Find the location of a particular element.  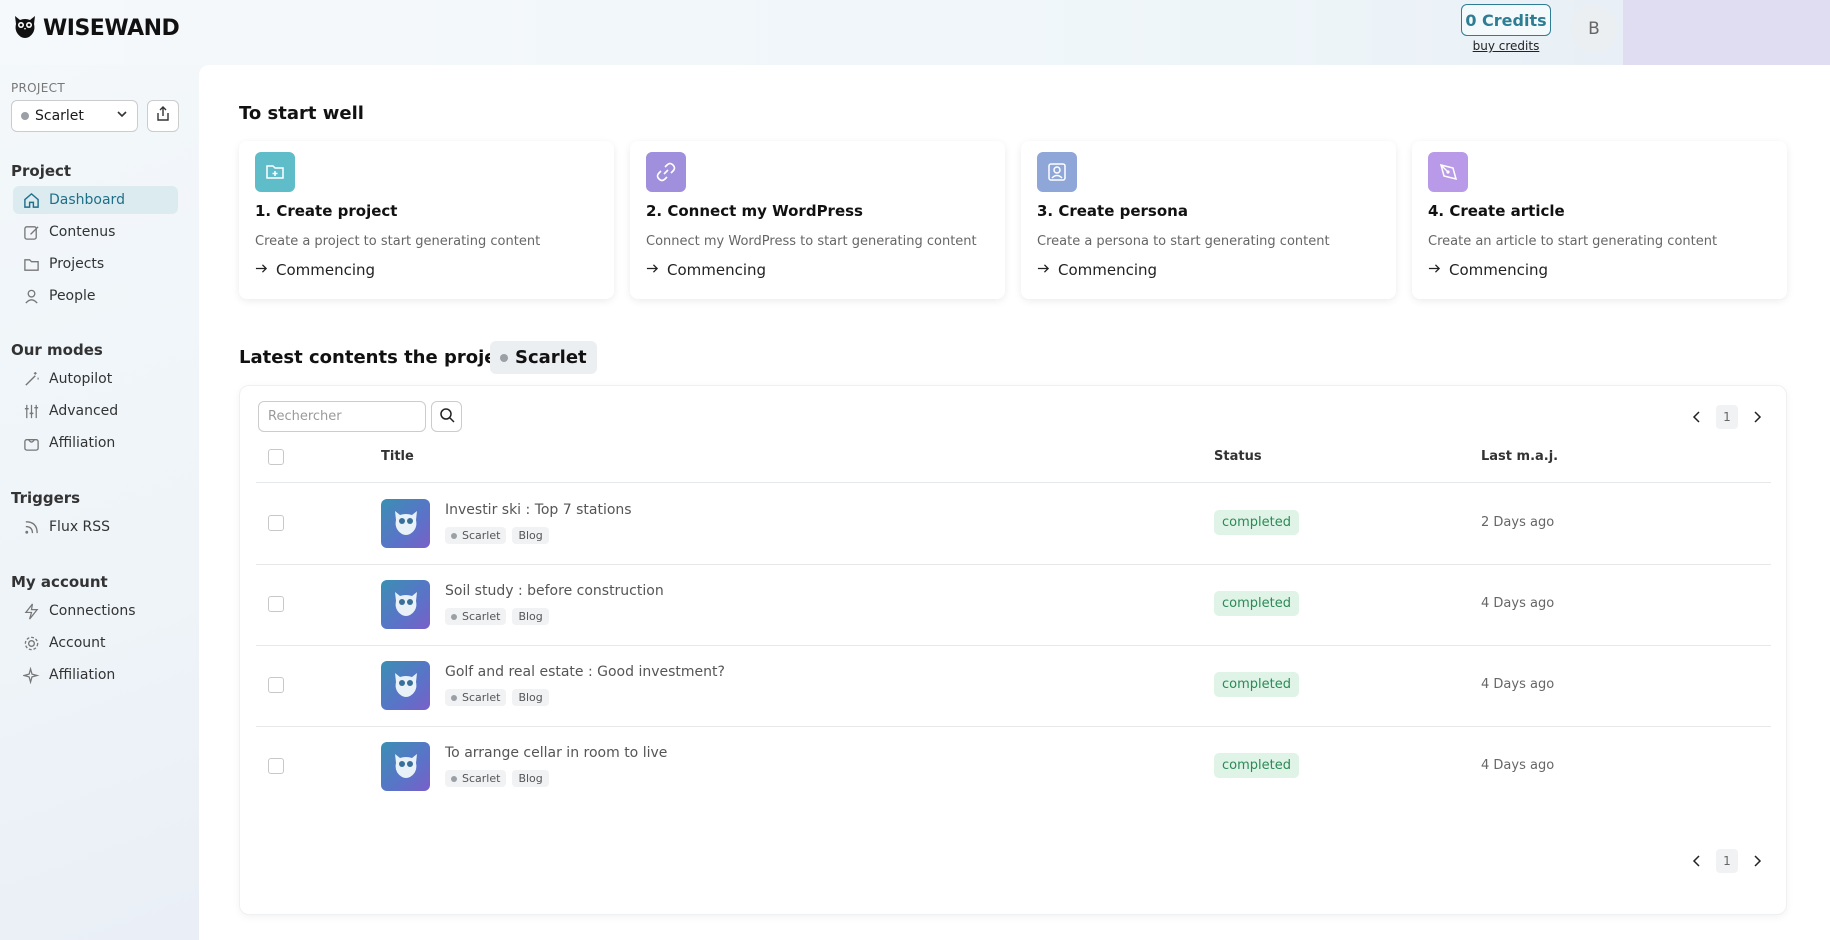

column-header-title: Title is located at coordinates (397, 456).